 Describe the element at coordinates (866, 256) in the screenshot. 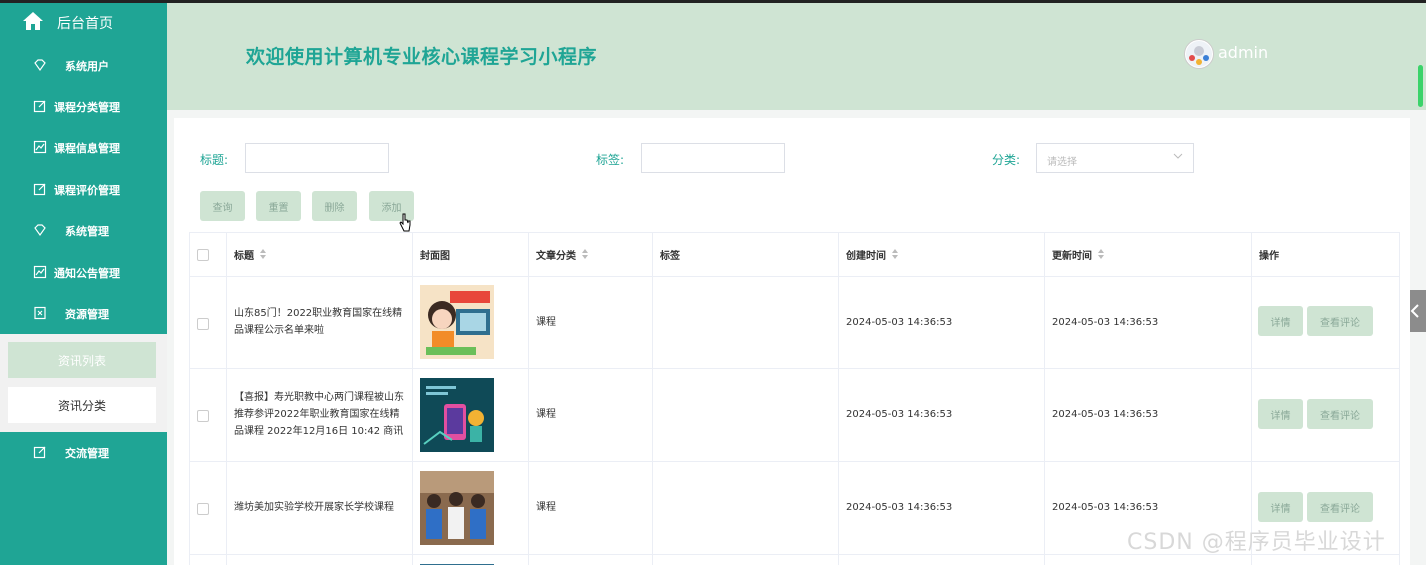

I see `column-header-label: 创建时间` at that location.